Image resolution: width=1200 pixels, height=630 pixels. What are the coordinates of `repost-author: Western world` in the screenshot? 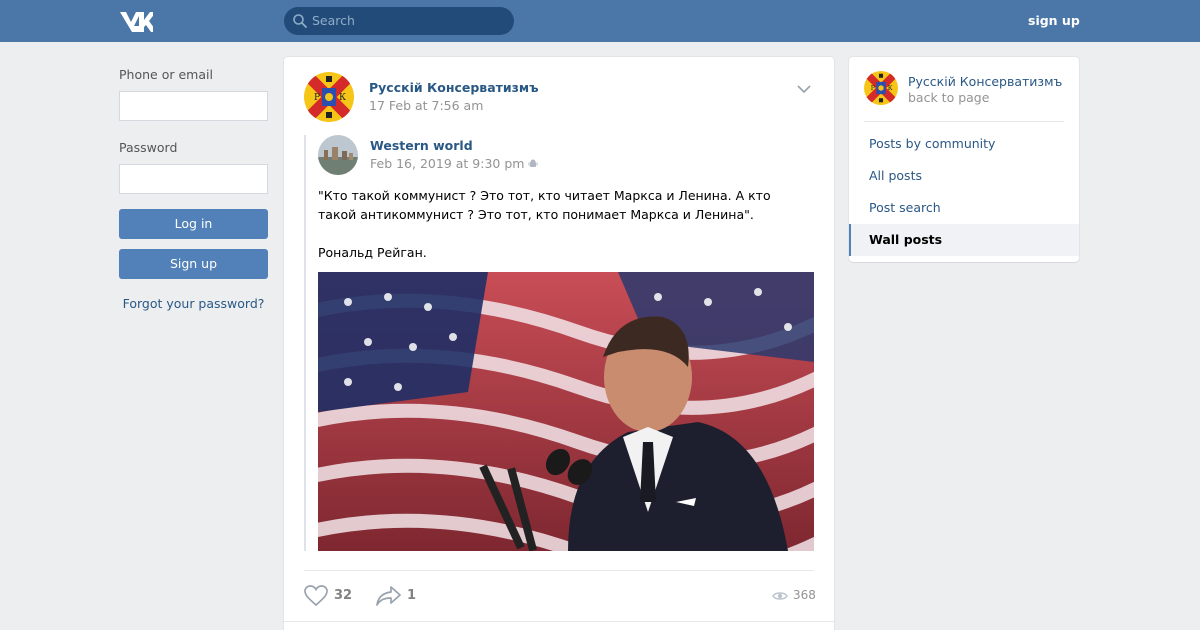 It's located at (421, 145).